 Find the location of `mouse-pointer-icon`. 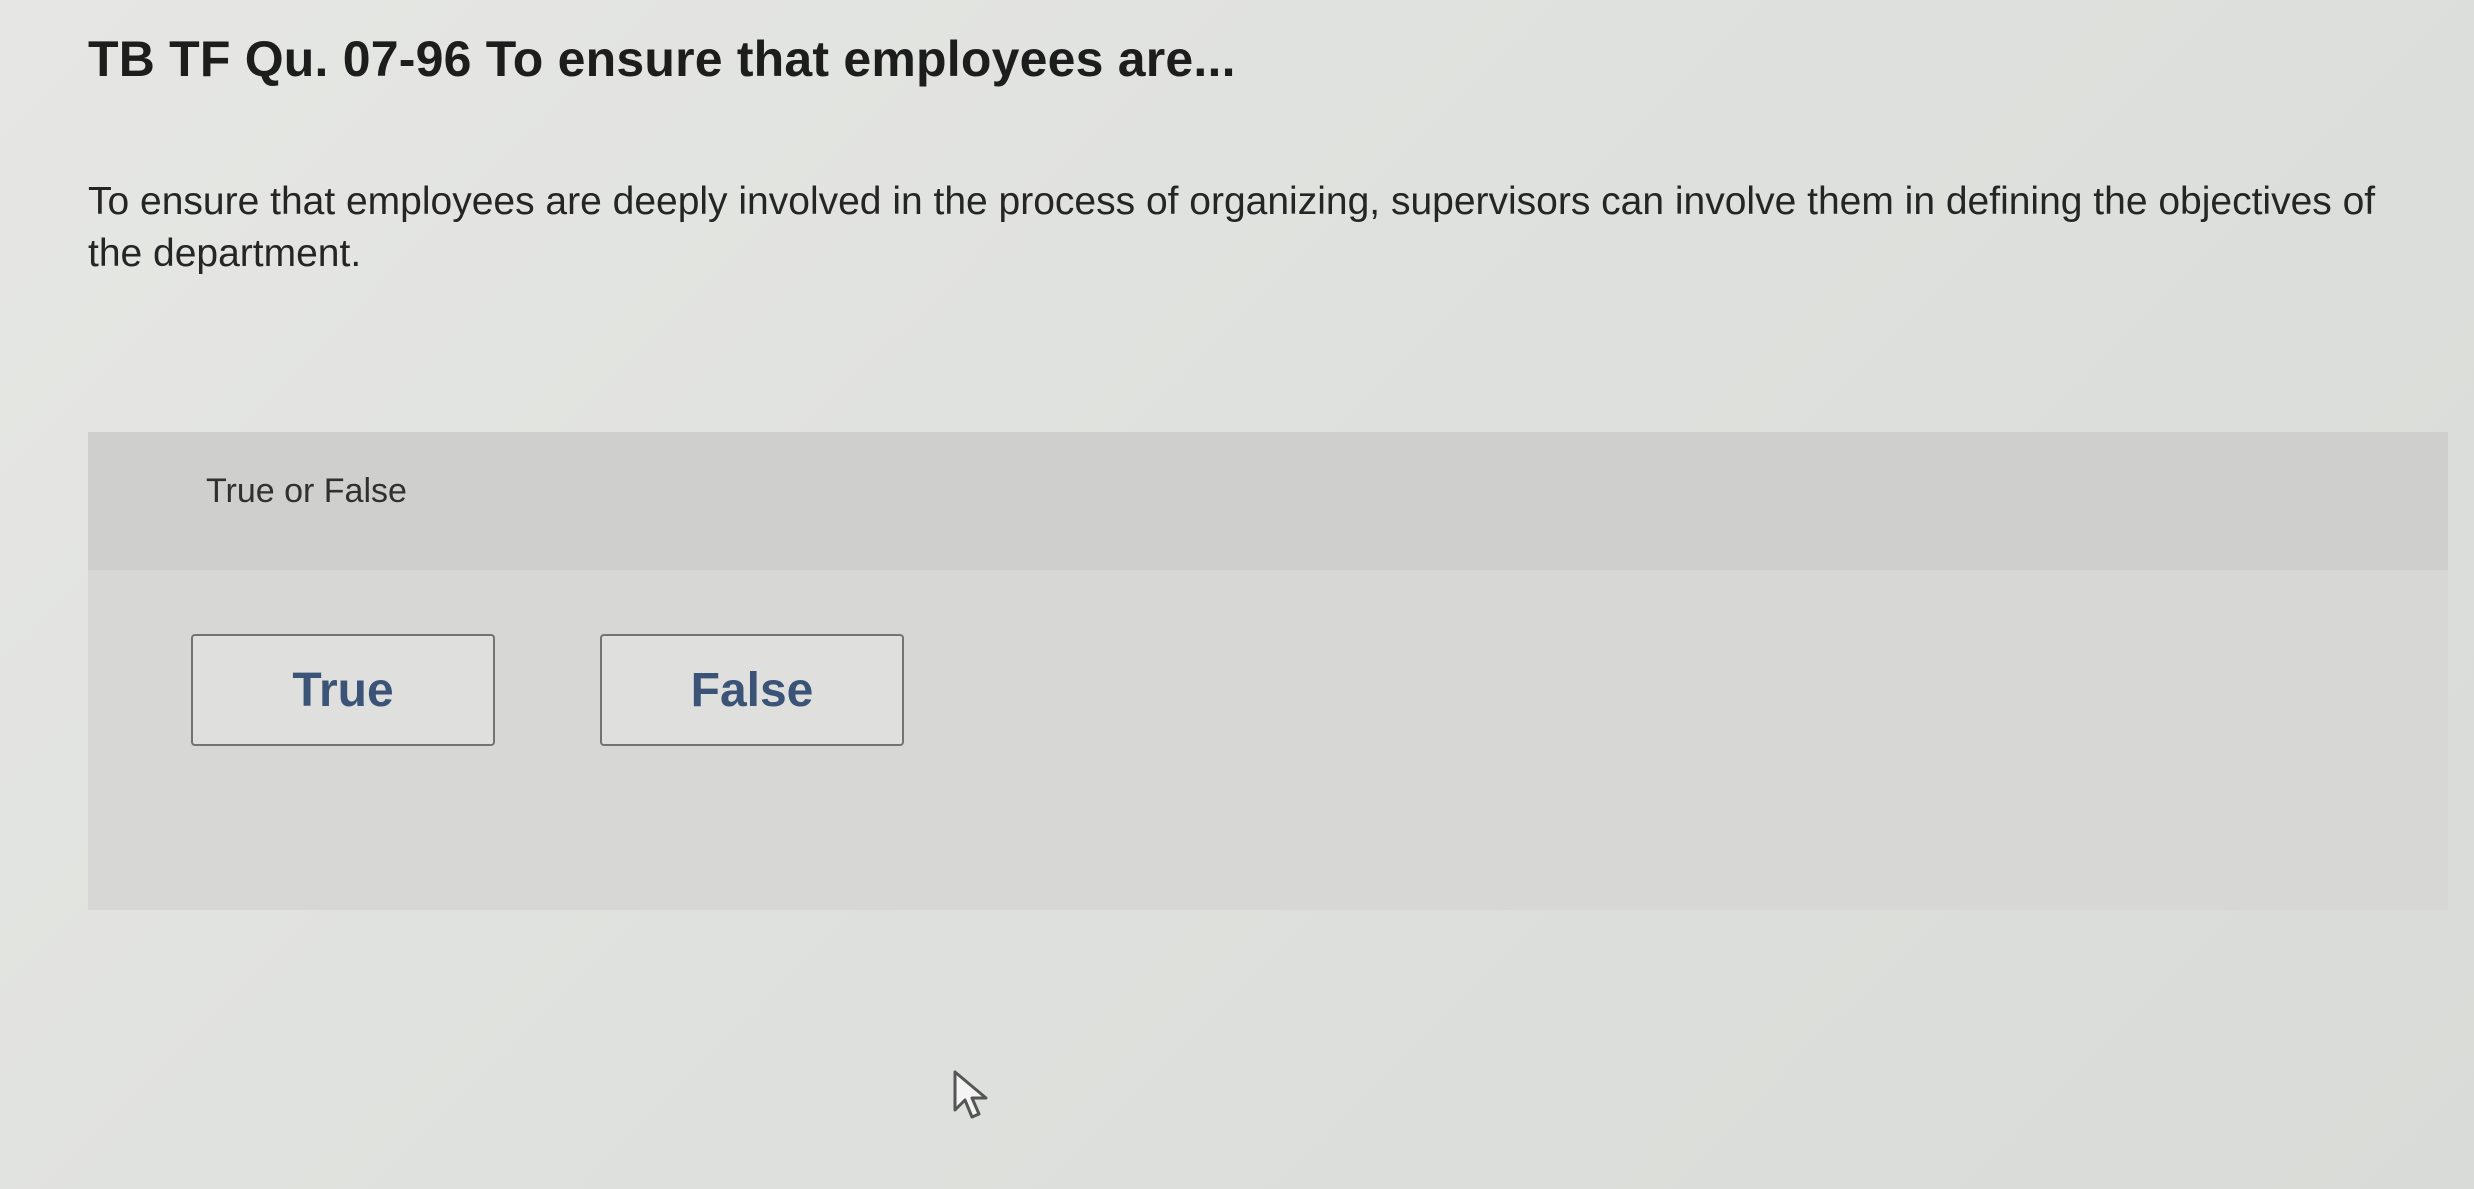

mouse-pointer-icon is located at coordinates (970, 1094).